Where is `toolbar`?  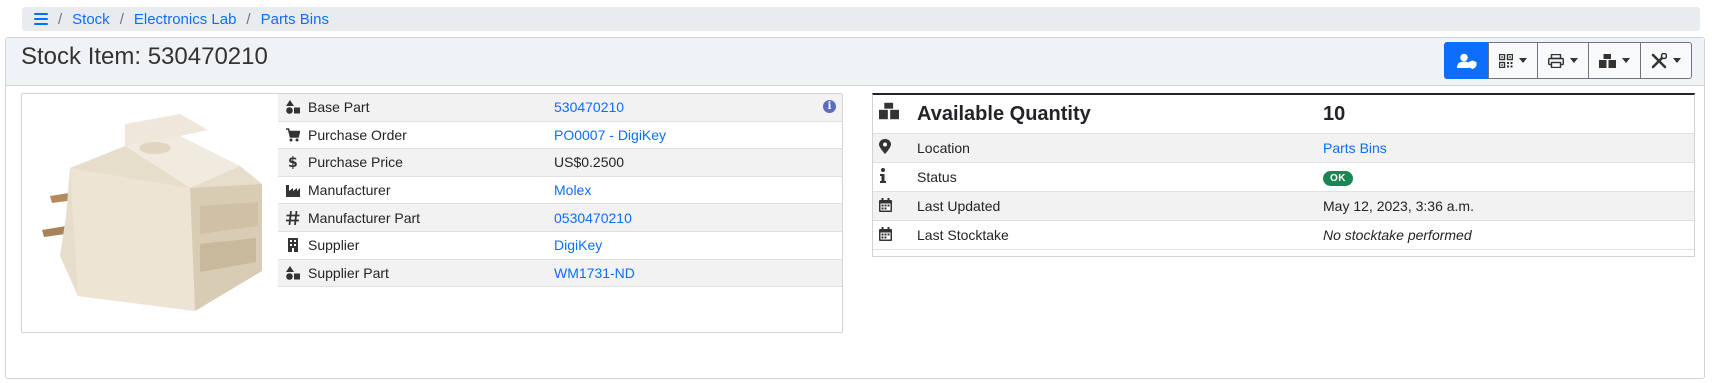
toolbar is located at coordinates (1568, 60).